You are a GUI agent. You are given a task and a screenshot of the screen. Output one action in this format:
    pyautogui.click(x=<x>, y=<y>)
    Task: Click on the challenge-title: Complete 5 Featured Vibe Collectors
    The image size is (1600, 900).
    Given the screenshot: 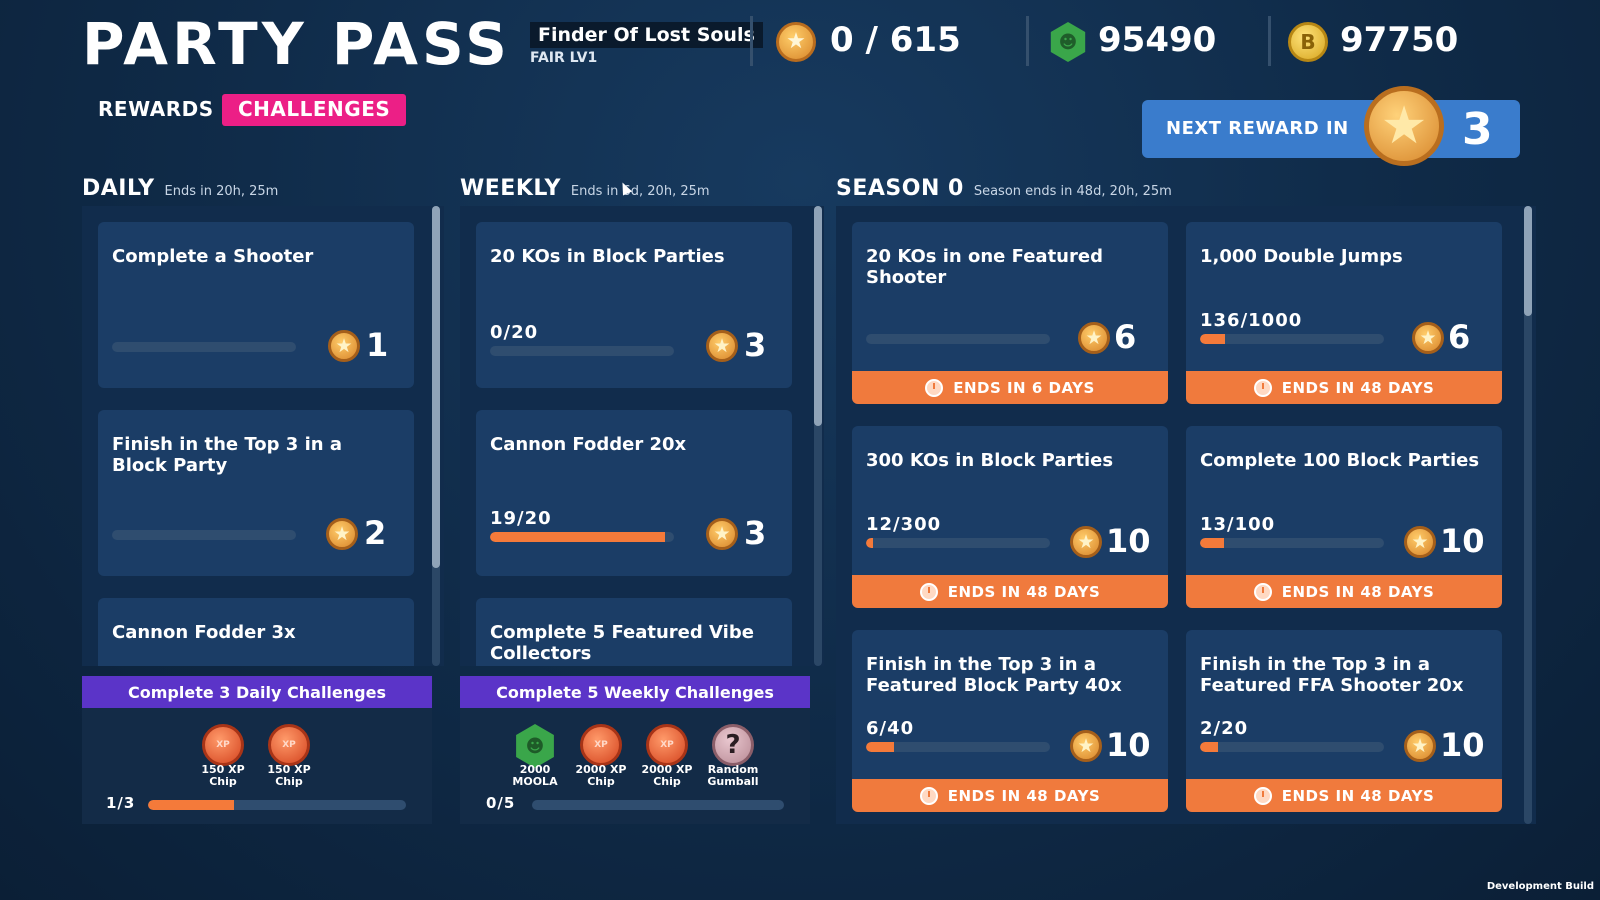 What is the action you would take?
    pyautogui.click(x=622, y=643)
    